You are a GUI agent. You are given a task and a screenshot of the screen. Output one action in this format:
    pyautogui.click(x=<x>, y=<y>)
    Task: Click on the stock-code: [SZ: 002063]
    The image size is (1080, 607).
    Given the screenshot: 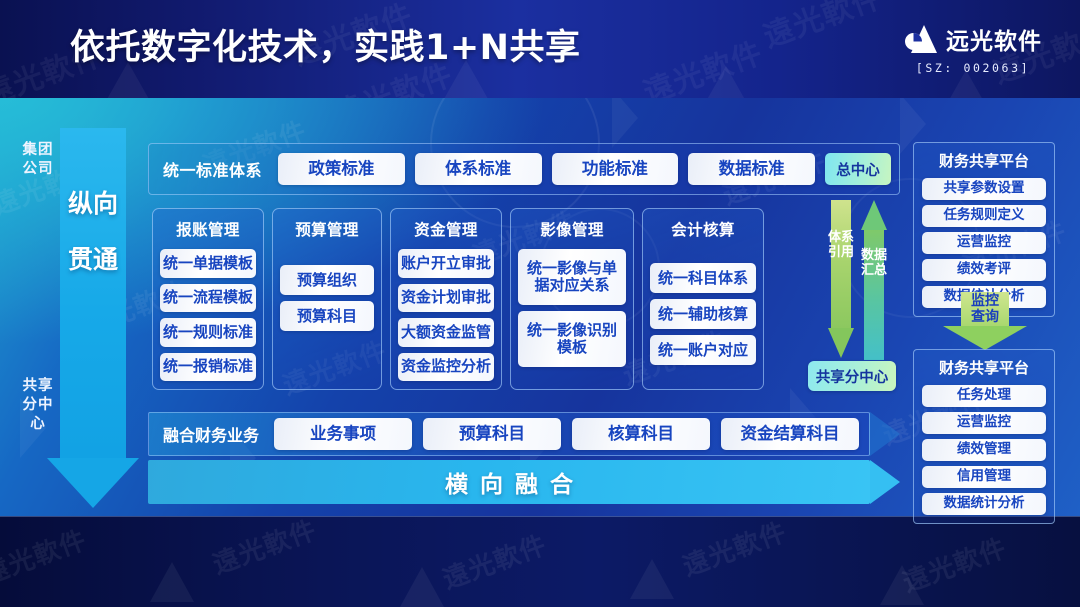 What is the action you would take?
    pyautogui.click(x=973, y=68)
    